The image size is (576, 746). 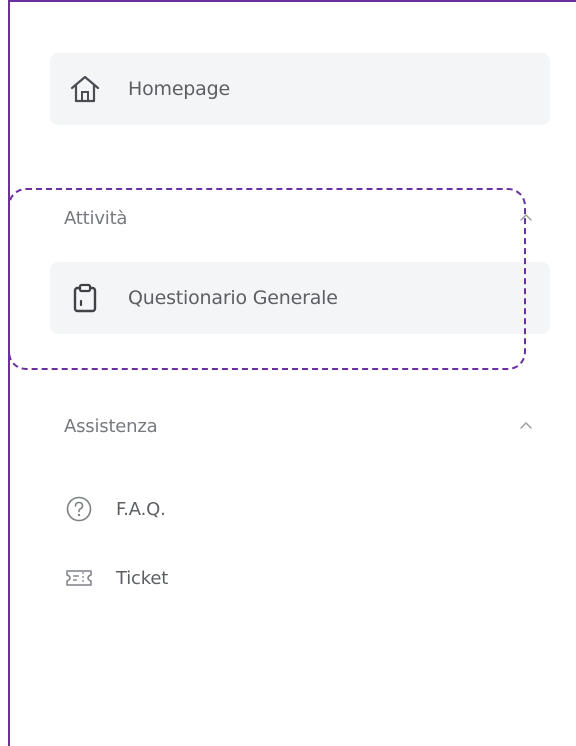 I want to click on sidebar-item-faq: F.A.Q., so click(x=115, y=509).